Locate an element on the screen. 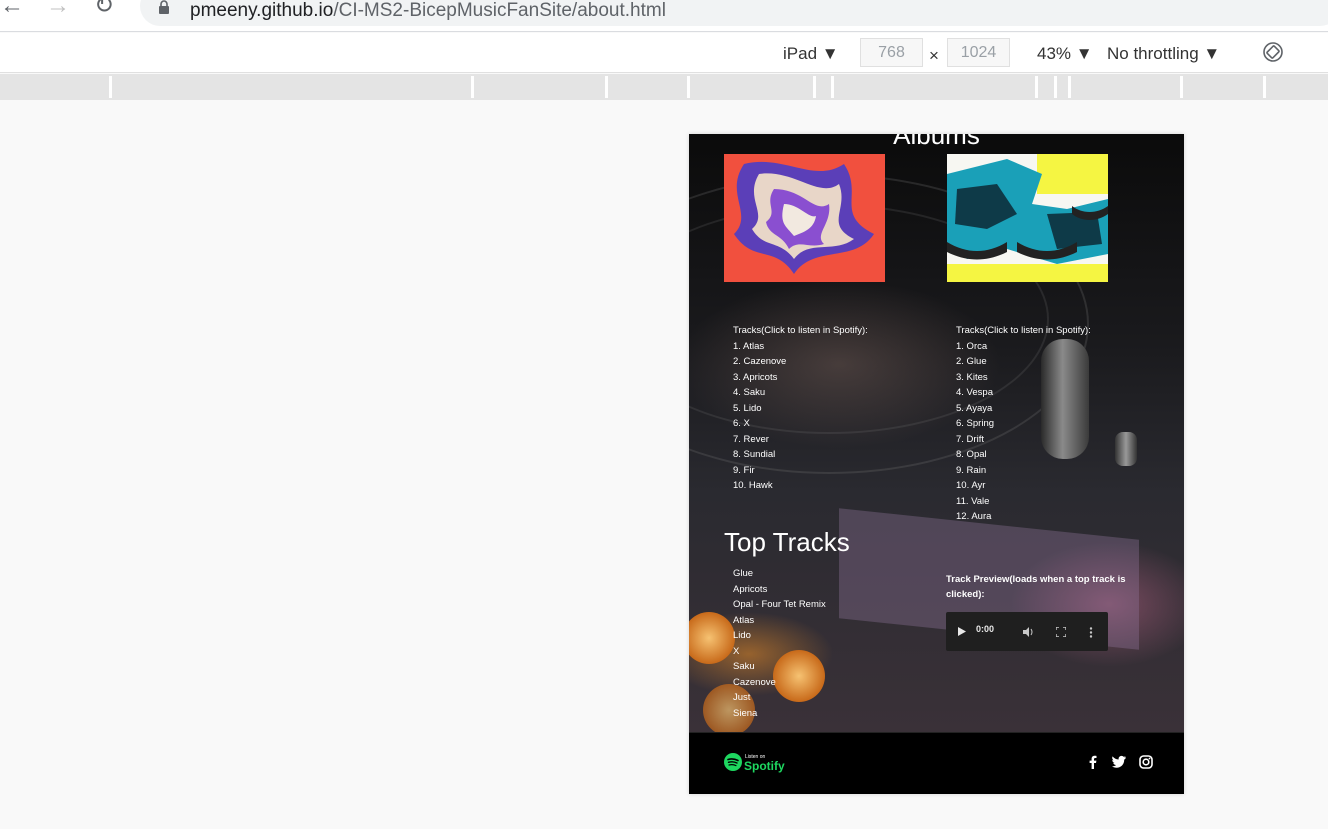  viewport-width-input: 768 is located at coordinates (891, 52).